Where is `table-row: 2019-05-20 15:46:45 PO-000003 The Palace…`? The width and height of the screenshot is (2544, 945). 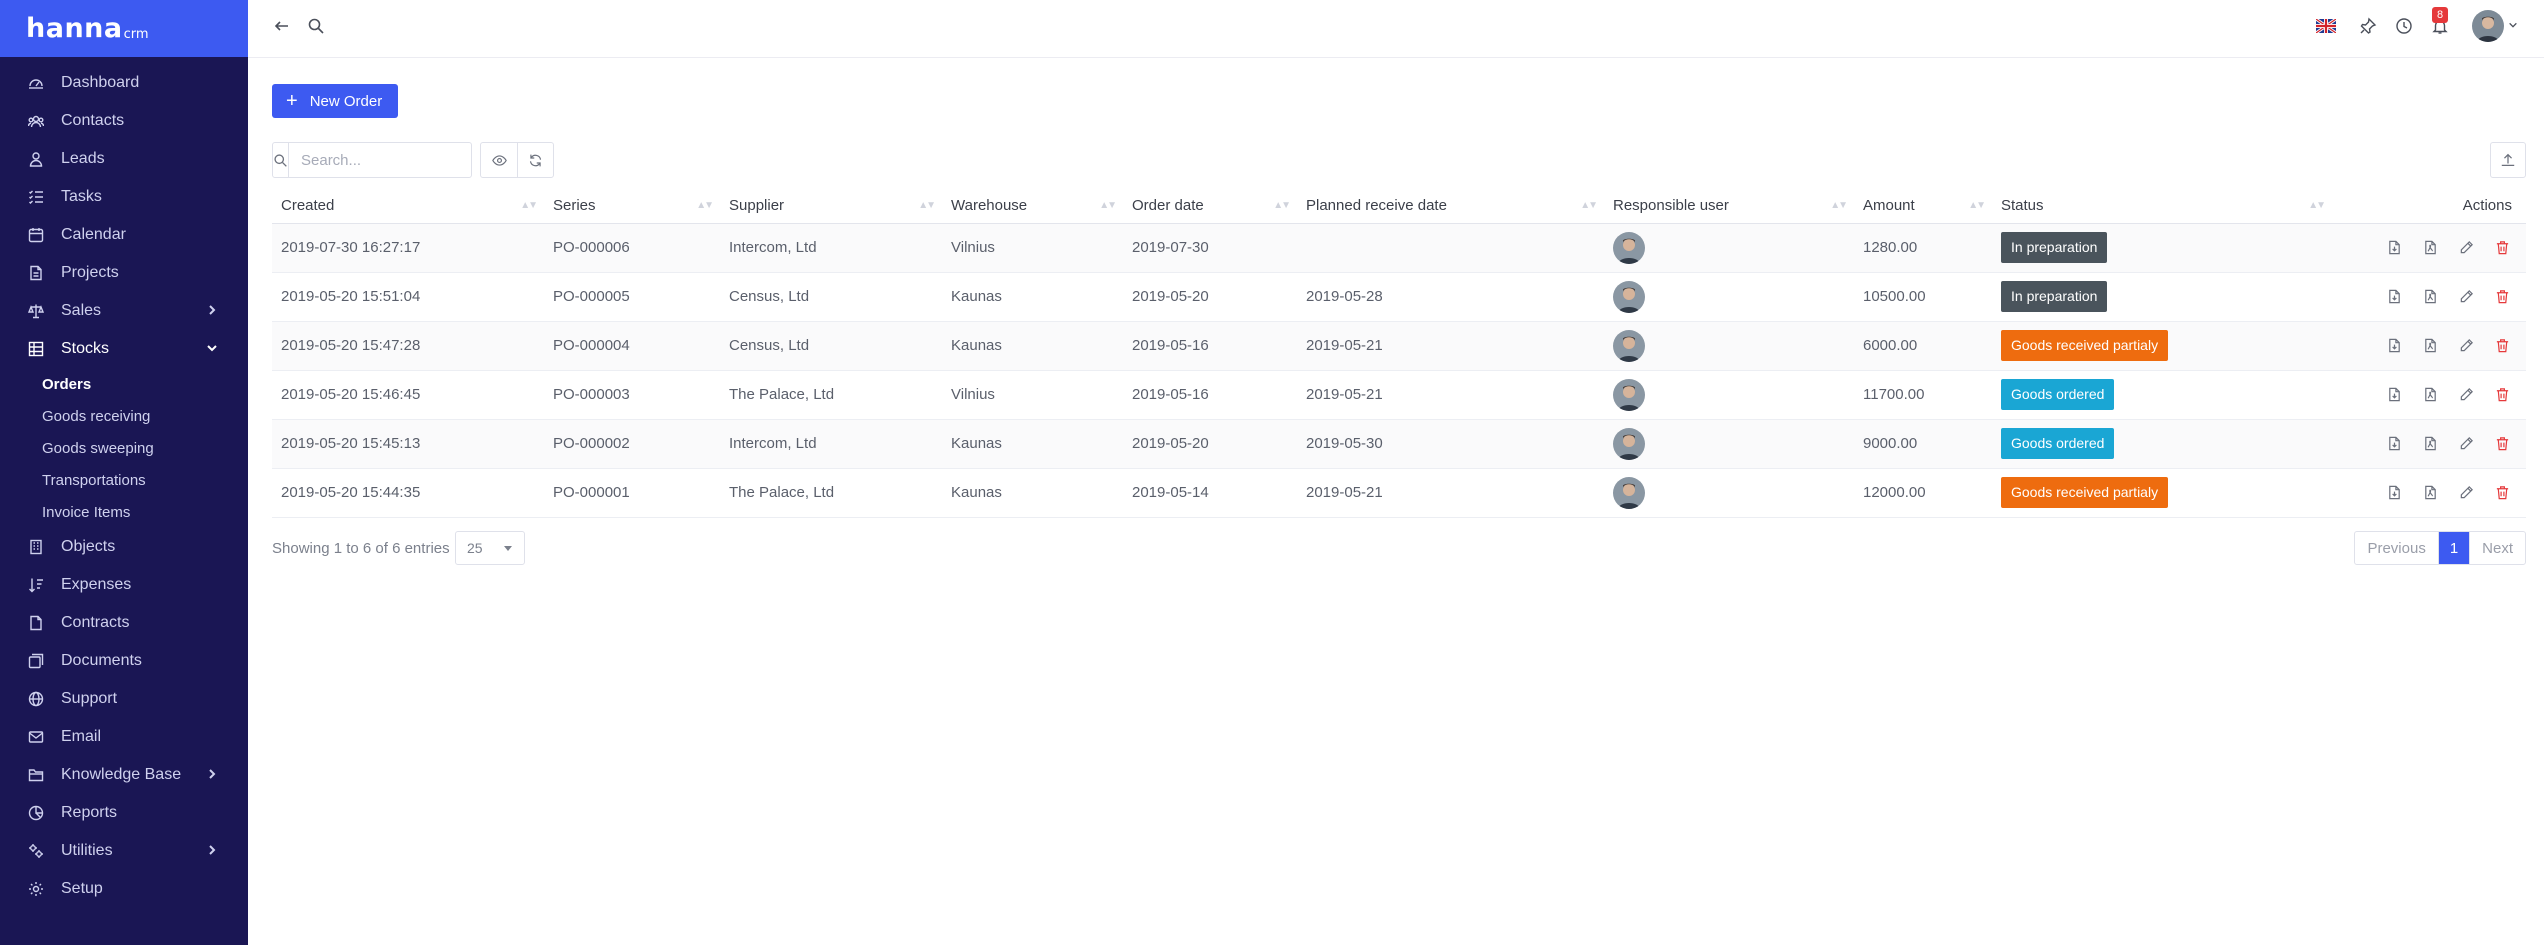 table-row: 2019-05-20 15:46:45 PO-000003 The Palace… is located at coordinates (1399, 395).